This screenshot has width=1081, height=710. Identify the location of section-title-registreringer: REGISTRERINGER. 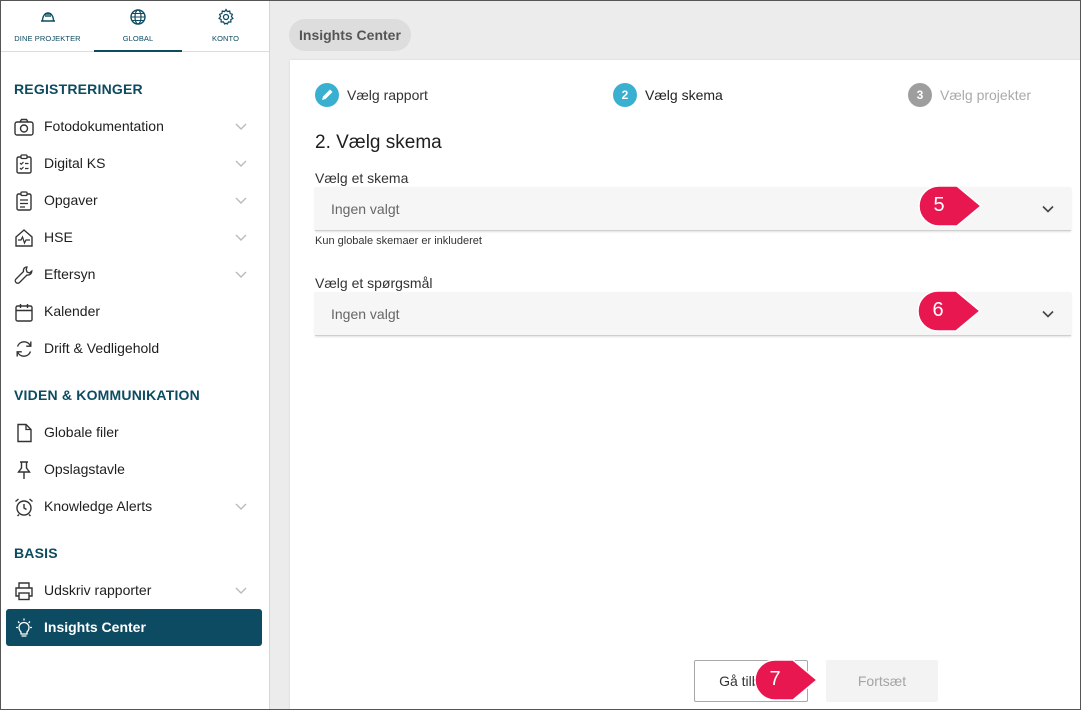
(78, 89).